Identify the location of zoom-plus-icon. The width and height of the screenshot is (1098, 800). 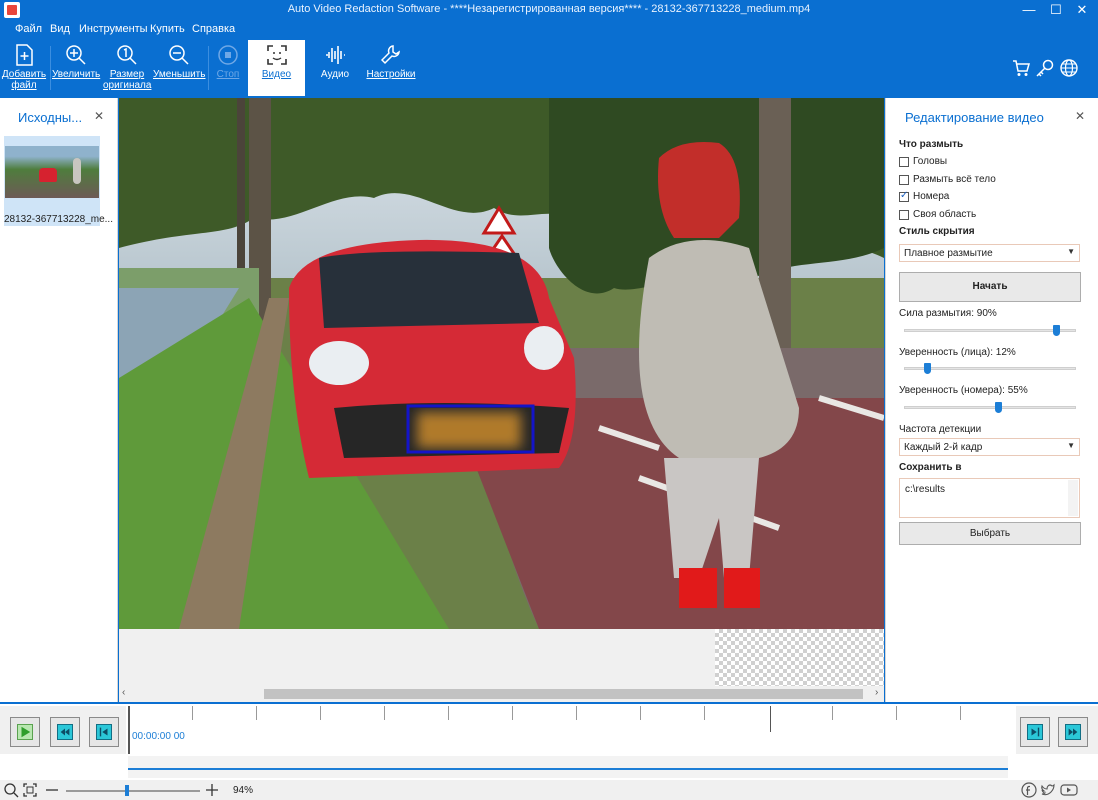
(212, 790).